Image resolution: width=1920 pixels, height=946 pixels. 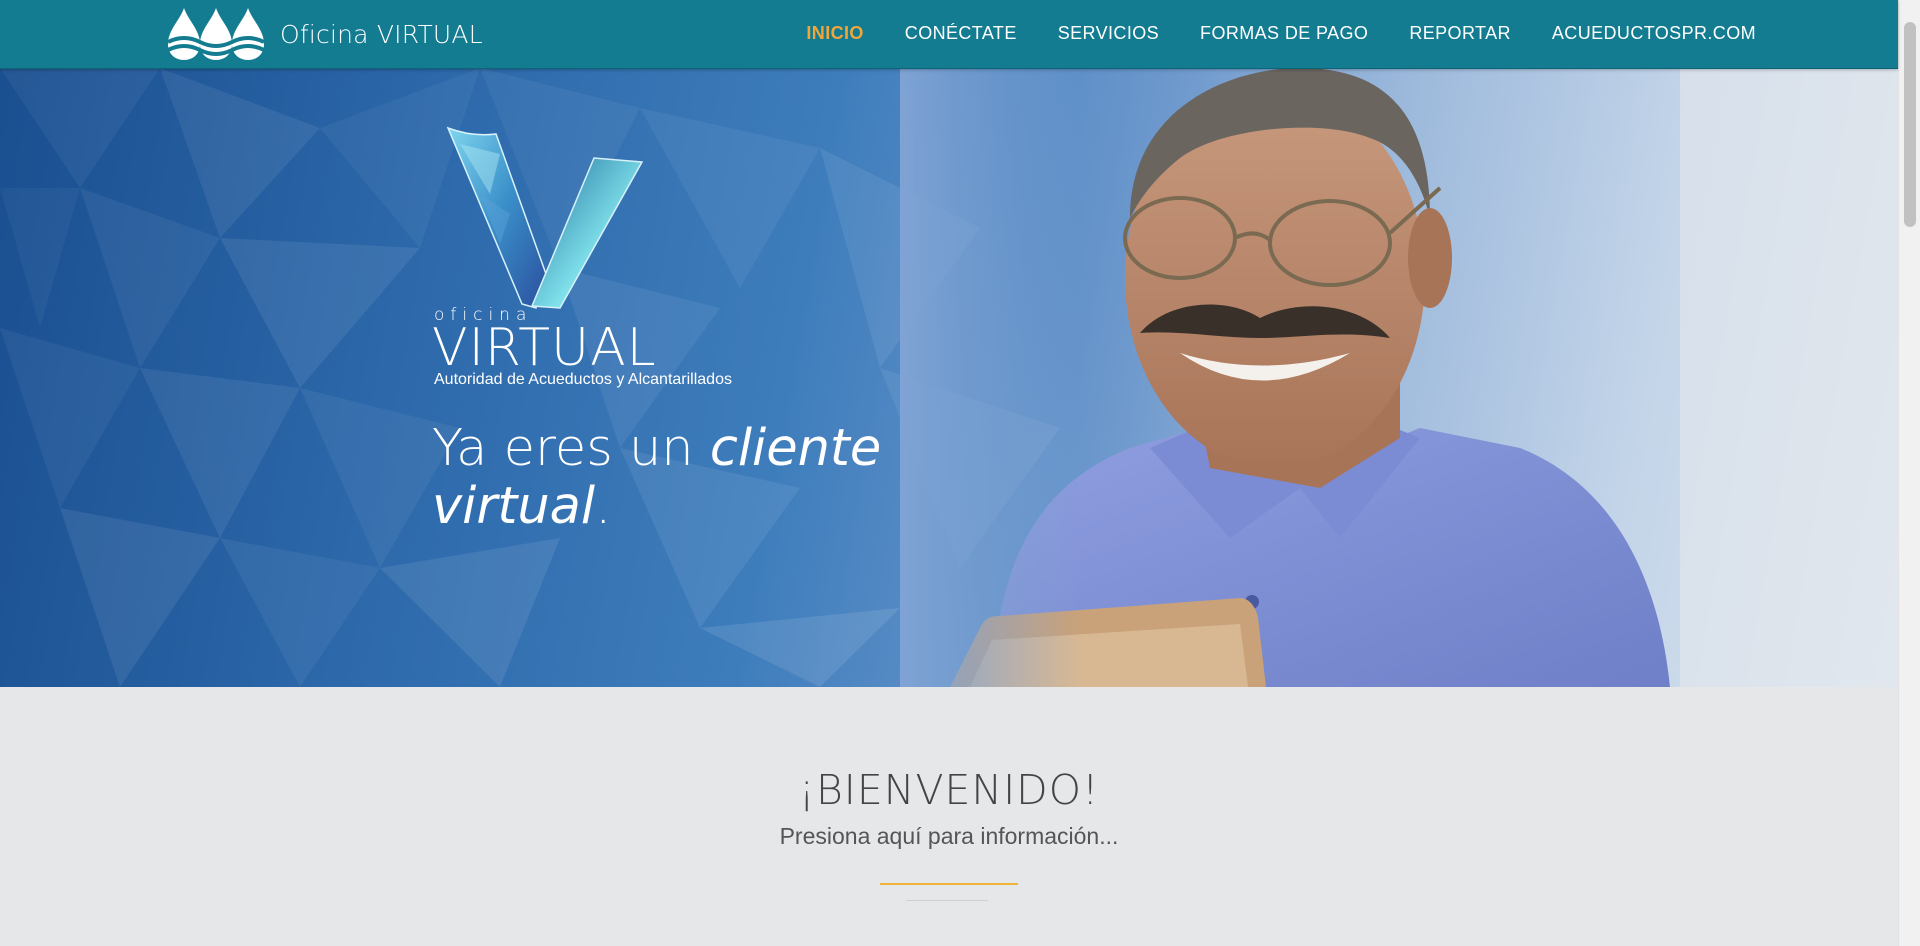 I want to click on brand: Oficina VIRTUAL, so click(x=324, y=34).